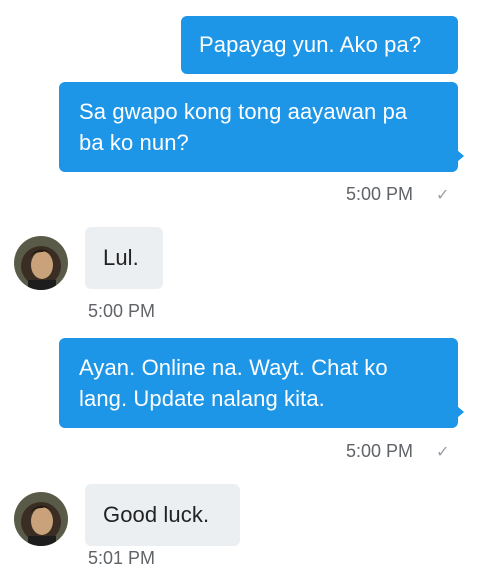 This screenshot has width=480, height=569. I want to click on incoming-message-bubble: Lul., so click(124, 258).